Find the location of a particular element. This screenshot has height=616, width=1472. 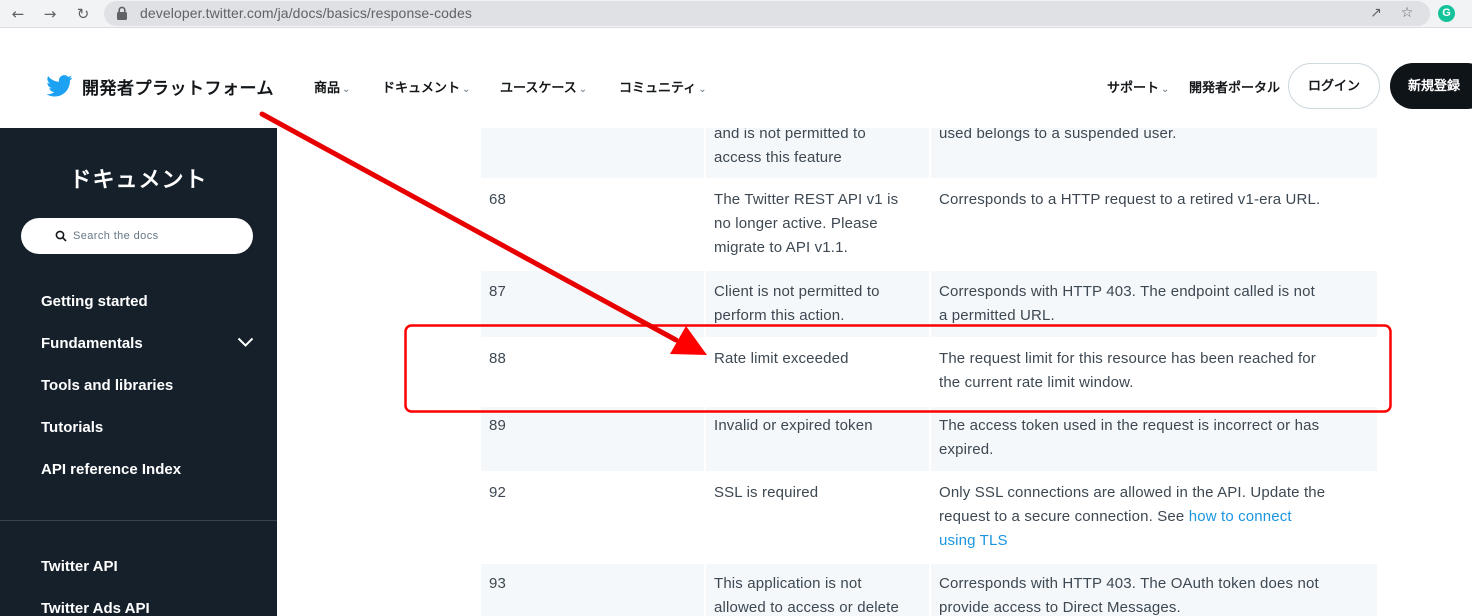

error-description: used belongs to a suspended user. is located at coordinates (1058, 135).